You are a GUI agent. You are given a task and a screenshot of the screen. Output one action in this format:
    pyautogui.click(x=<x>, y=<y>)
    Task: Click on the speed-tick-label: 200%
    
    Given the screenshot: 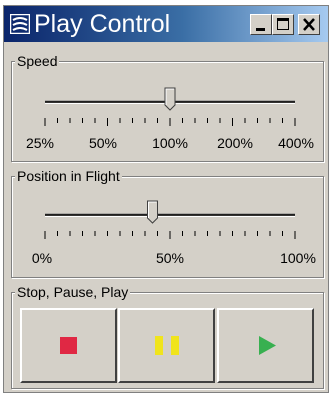 What is the action you would take?
    pyautogui.click(x=235, y=143)
    